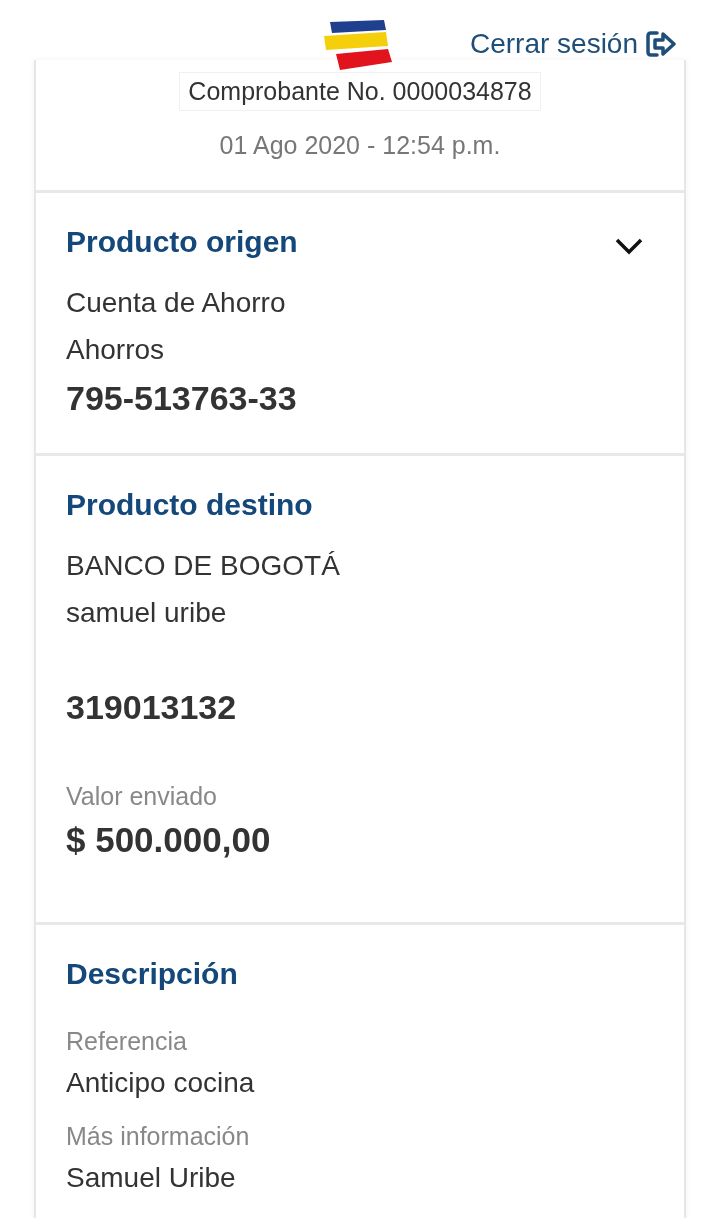 The image size is (720, 1218). Describe the element at coordinates (360, 91) in the screenshot. I see `receipt-number: Comprobante No. 0000034878` at that location.